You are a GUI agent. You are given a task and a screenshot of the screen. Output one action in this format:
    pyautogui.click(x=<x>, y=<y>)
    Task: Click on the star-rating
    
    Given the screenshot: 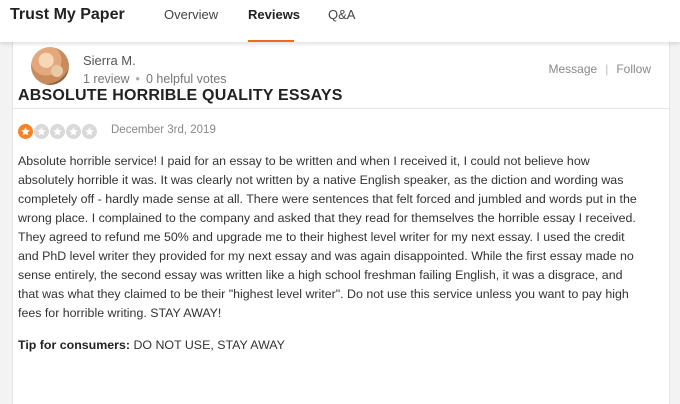 What is the action you would take?
    pyautogui.click(x=57, y=131)
    